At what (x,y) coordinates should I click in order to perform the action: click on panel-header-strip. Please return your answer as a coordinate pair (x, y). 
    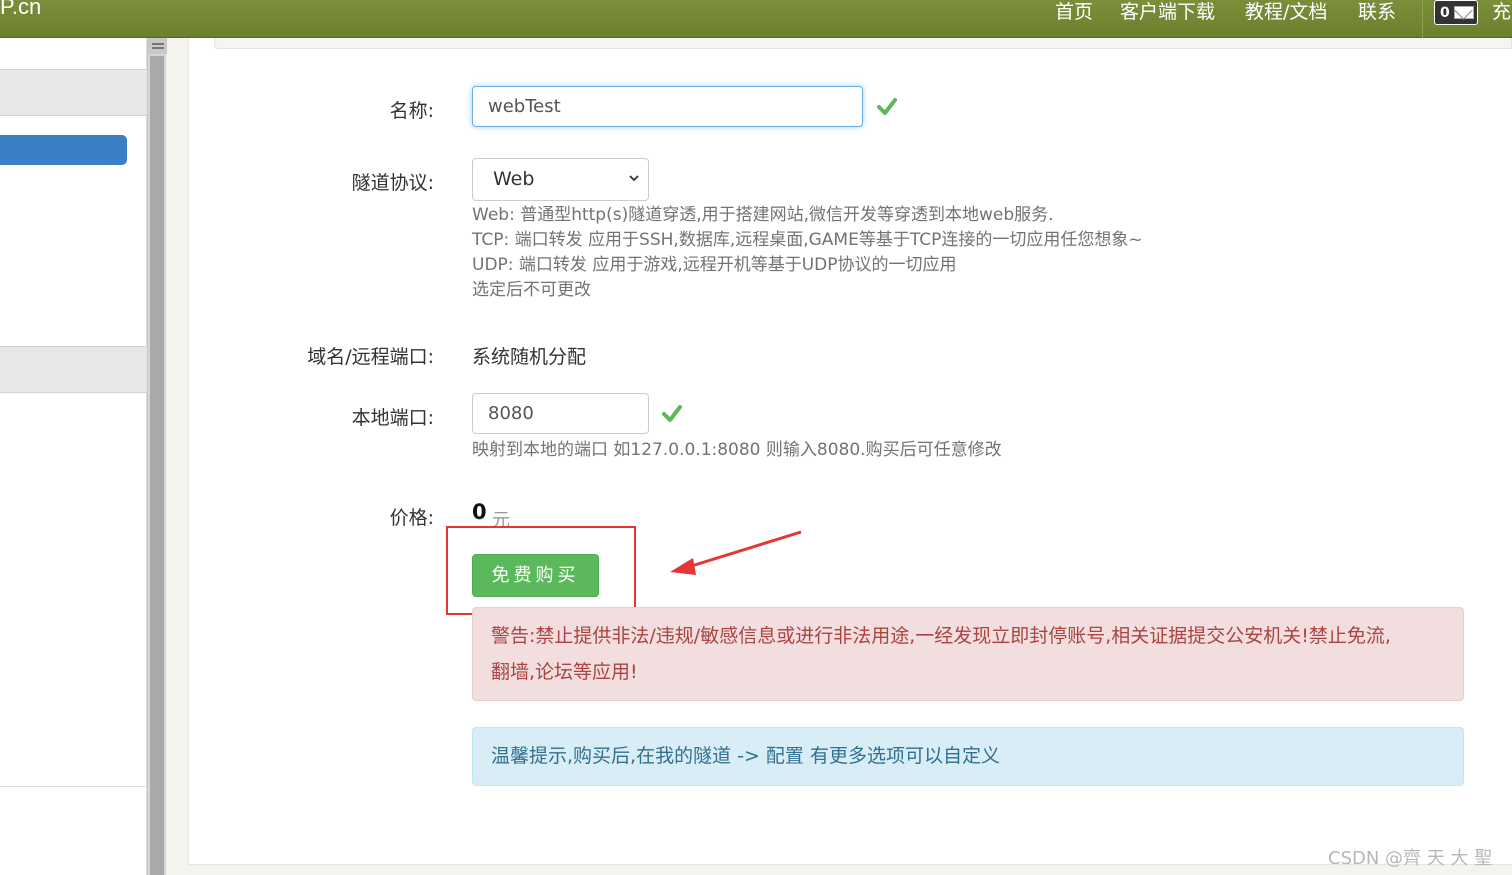
    Looking at the image, I should click on (863, 43).